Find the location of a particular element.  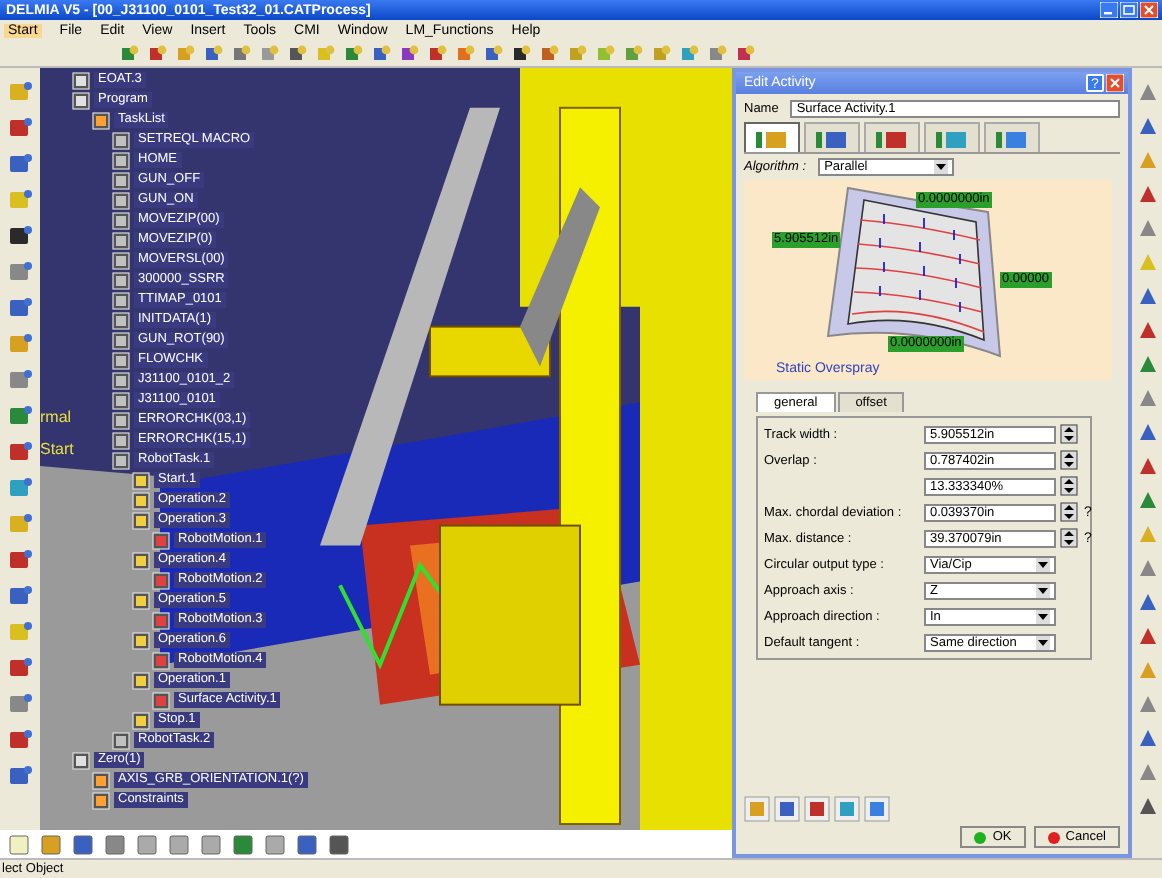

restore-icon is located at coordinates (1129, 10).